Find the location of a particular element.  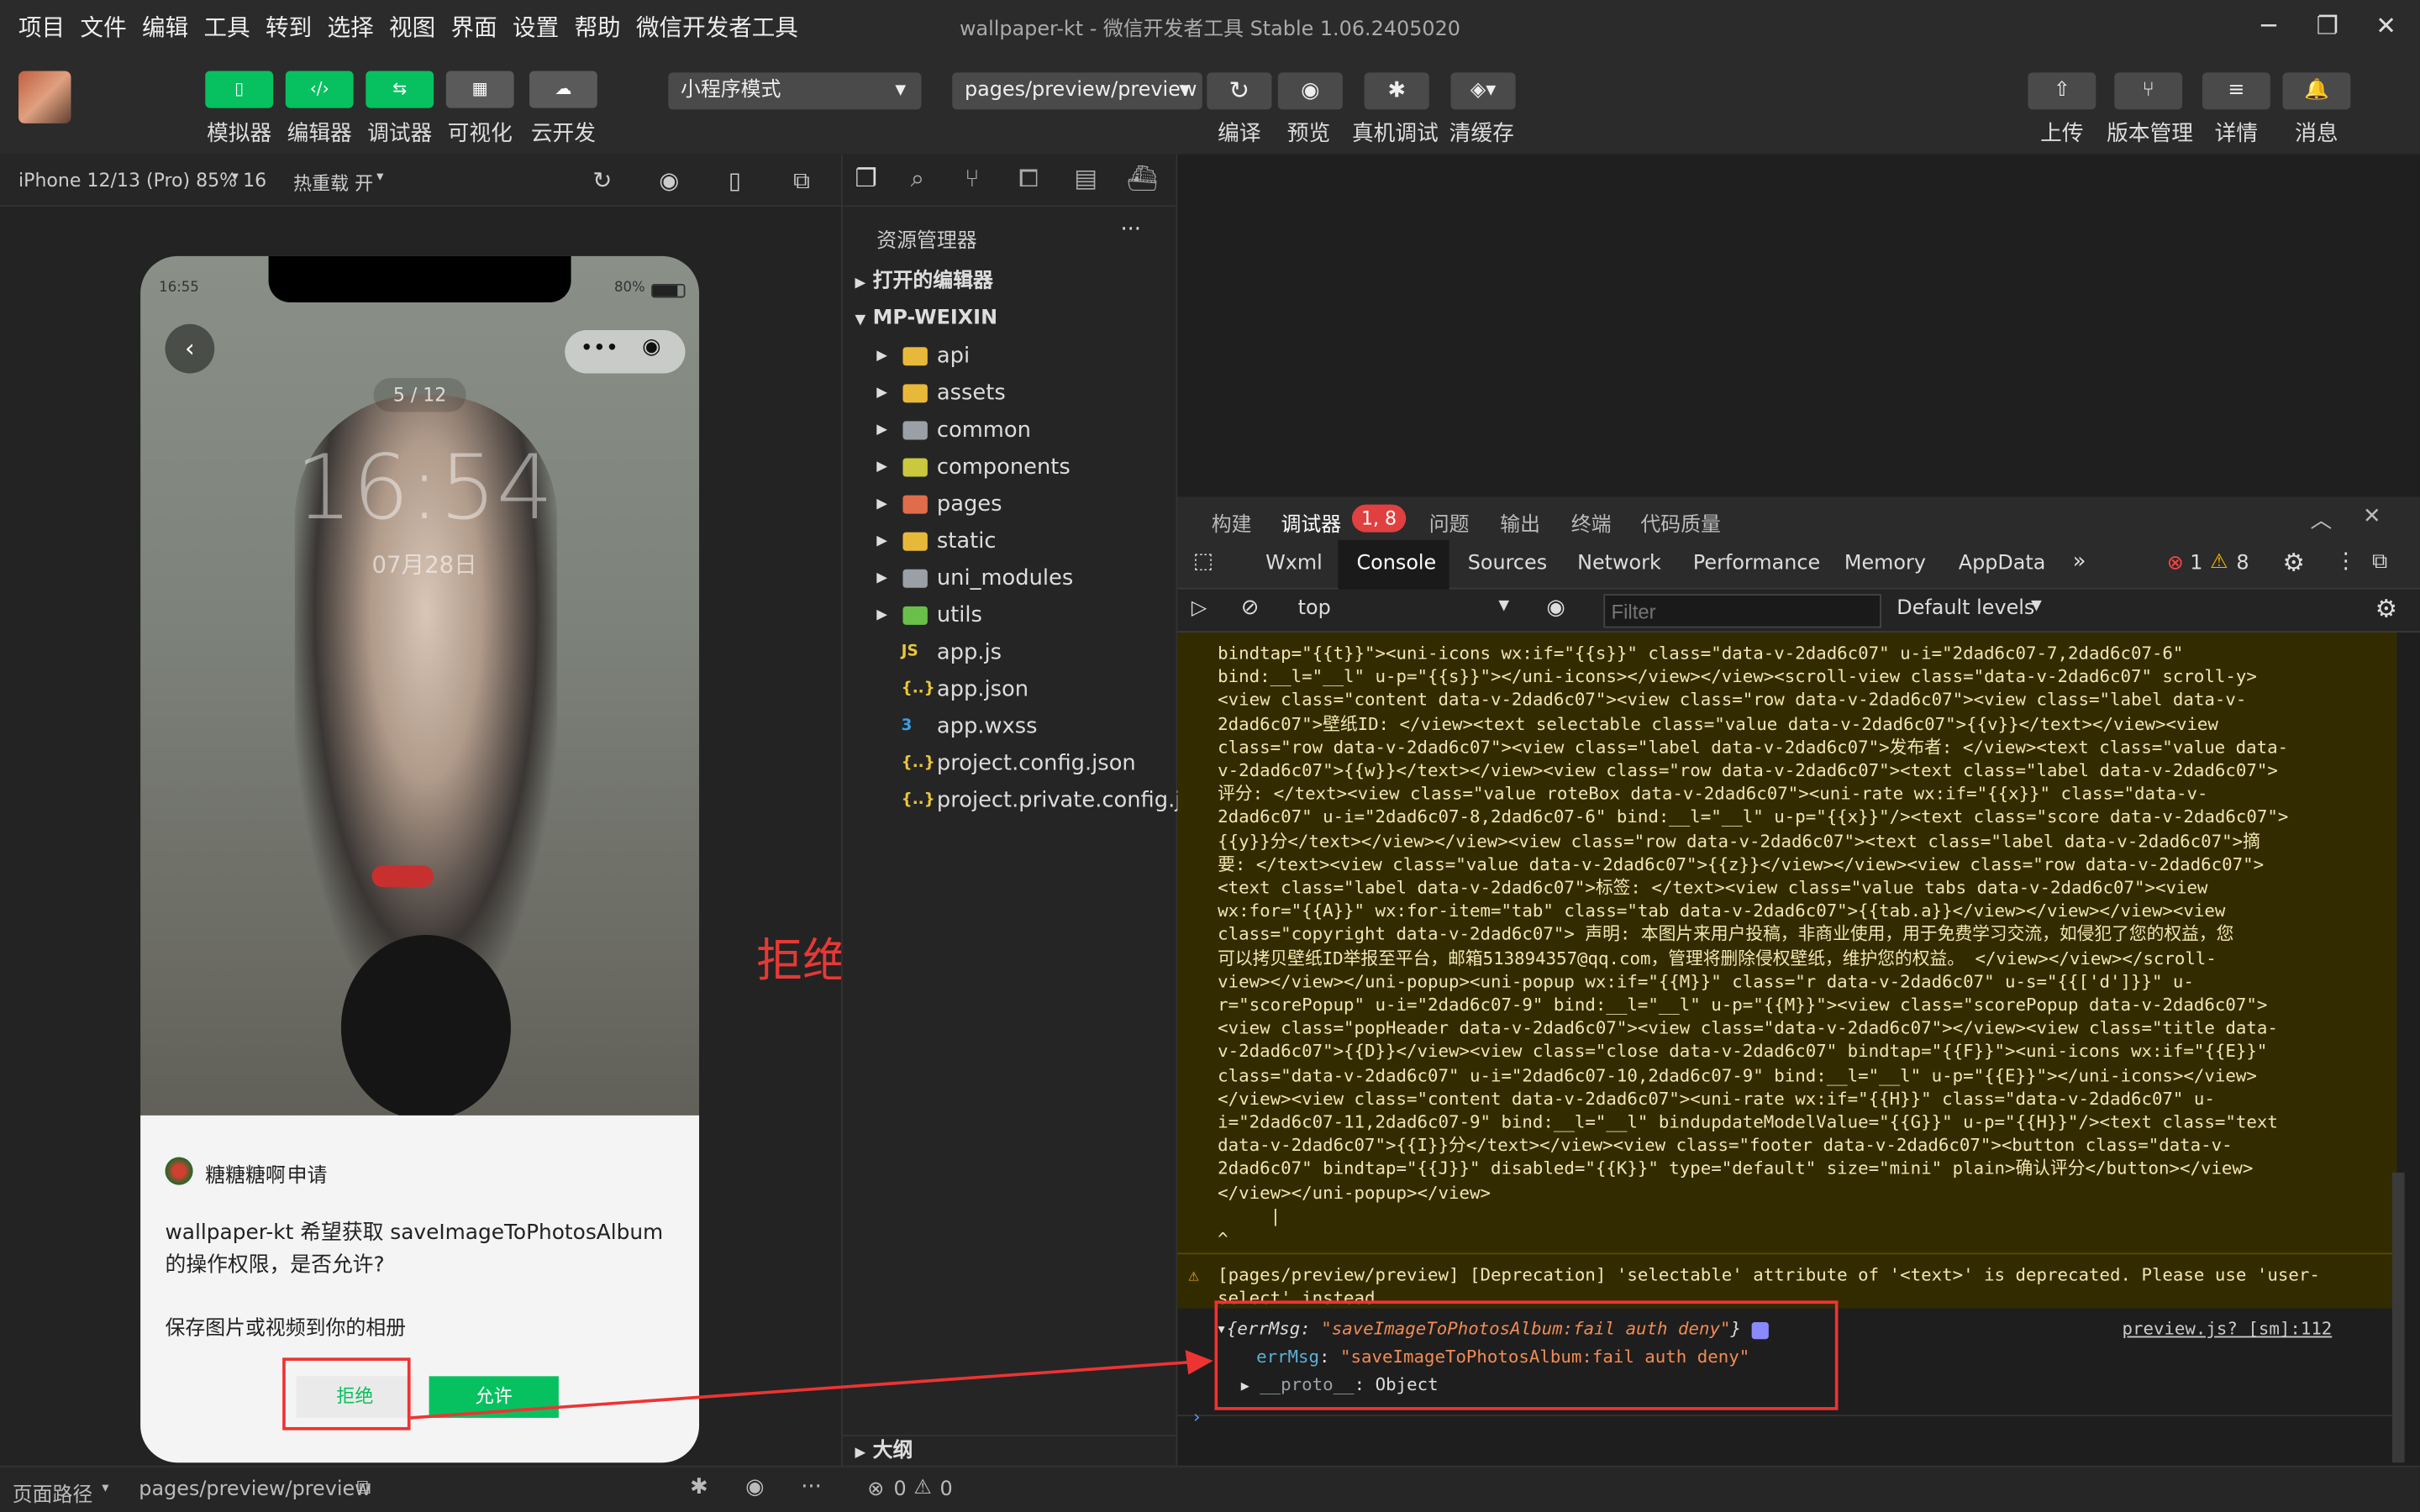

copy-icon: ⧉ is located at coordinates (363, 1488).